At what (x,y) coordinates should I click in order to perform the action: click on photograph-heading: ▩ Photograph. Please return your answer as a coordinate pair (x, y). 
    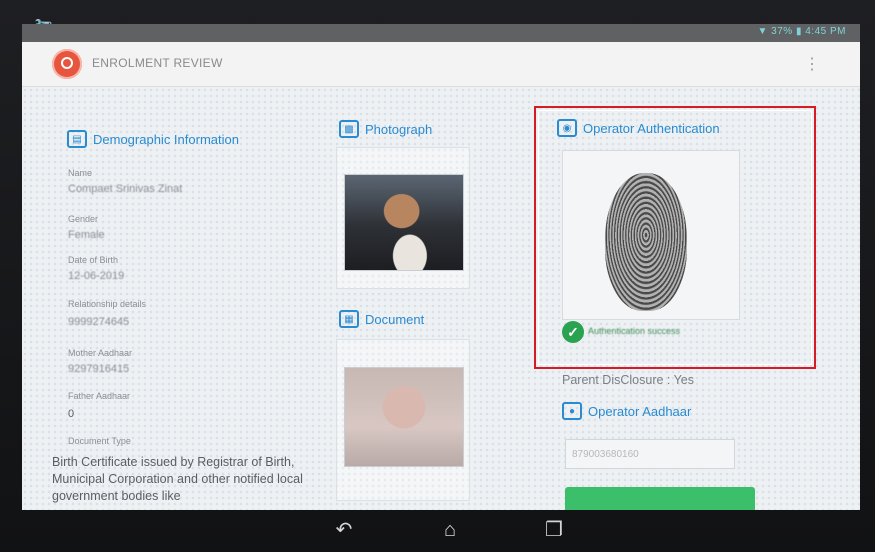
    Looking at the image, I should click on (385, 129).